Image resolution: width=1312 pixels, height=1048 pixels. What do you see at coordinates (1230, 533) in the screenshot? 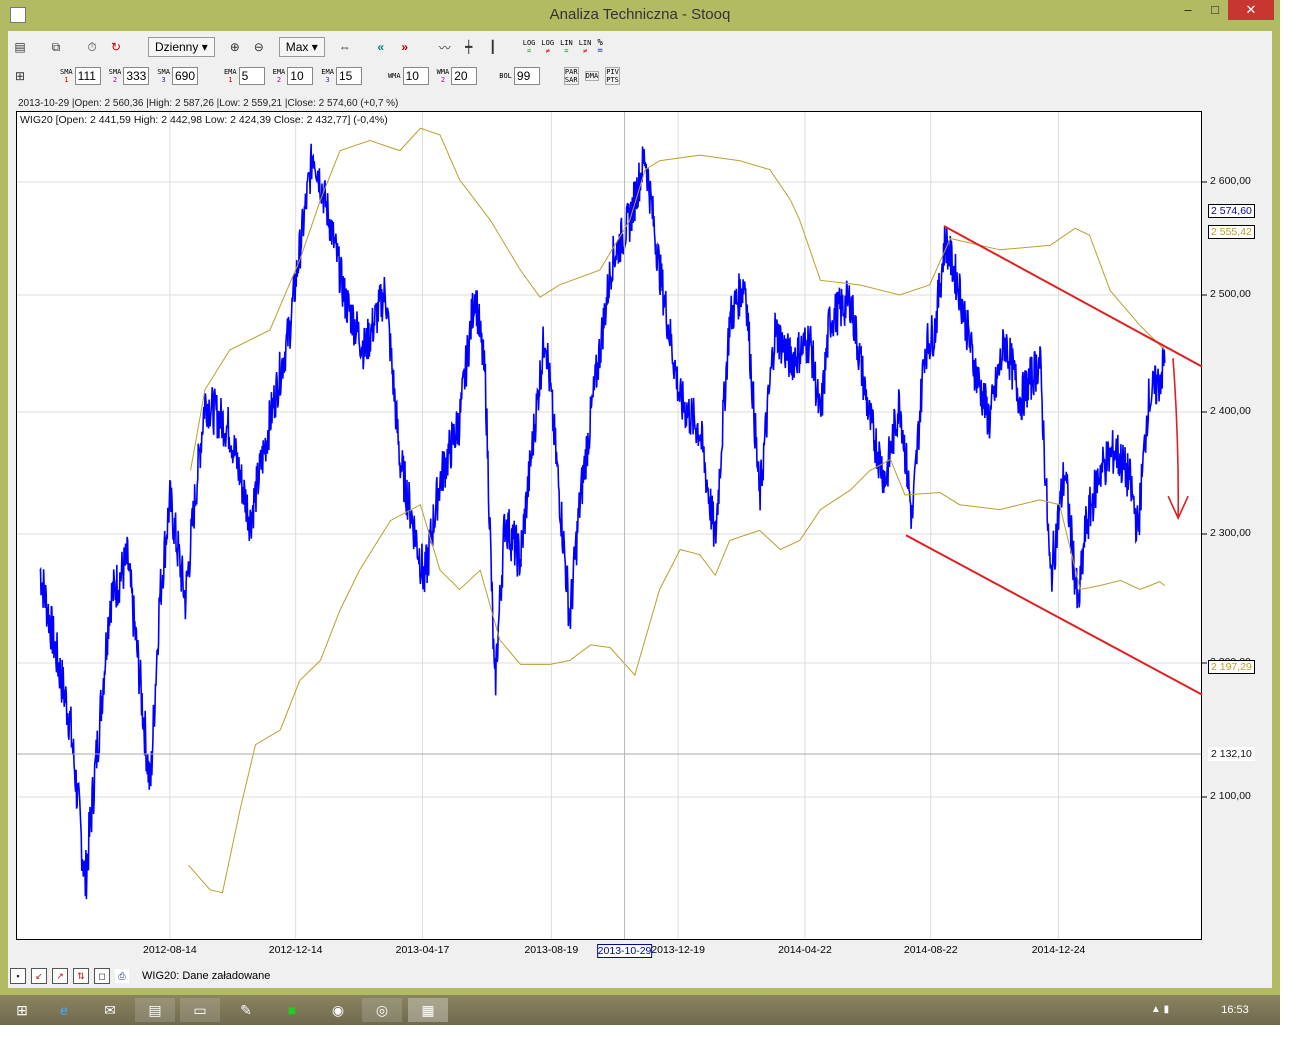
I see `y-tick-label: 2 300,00` at bounding box center [1230, 533].